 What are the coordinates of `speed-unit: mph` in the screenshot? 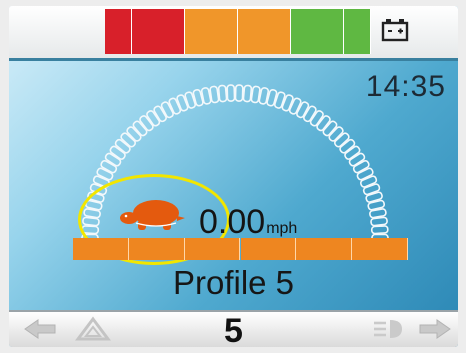 It's located at (282, 228).